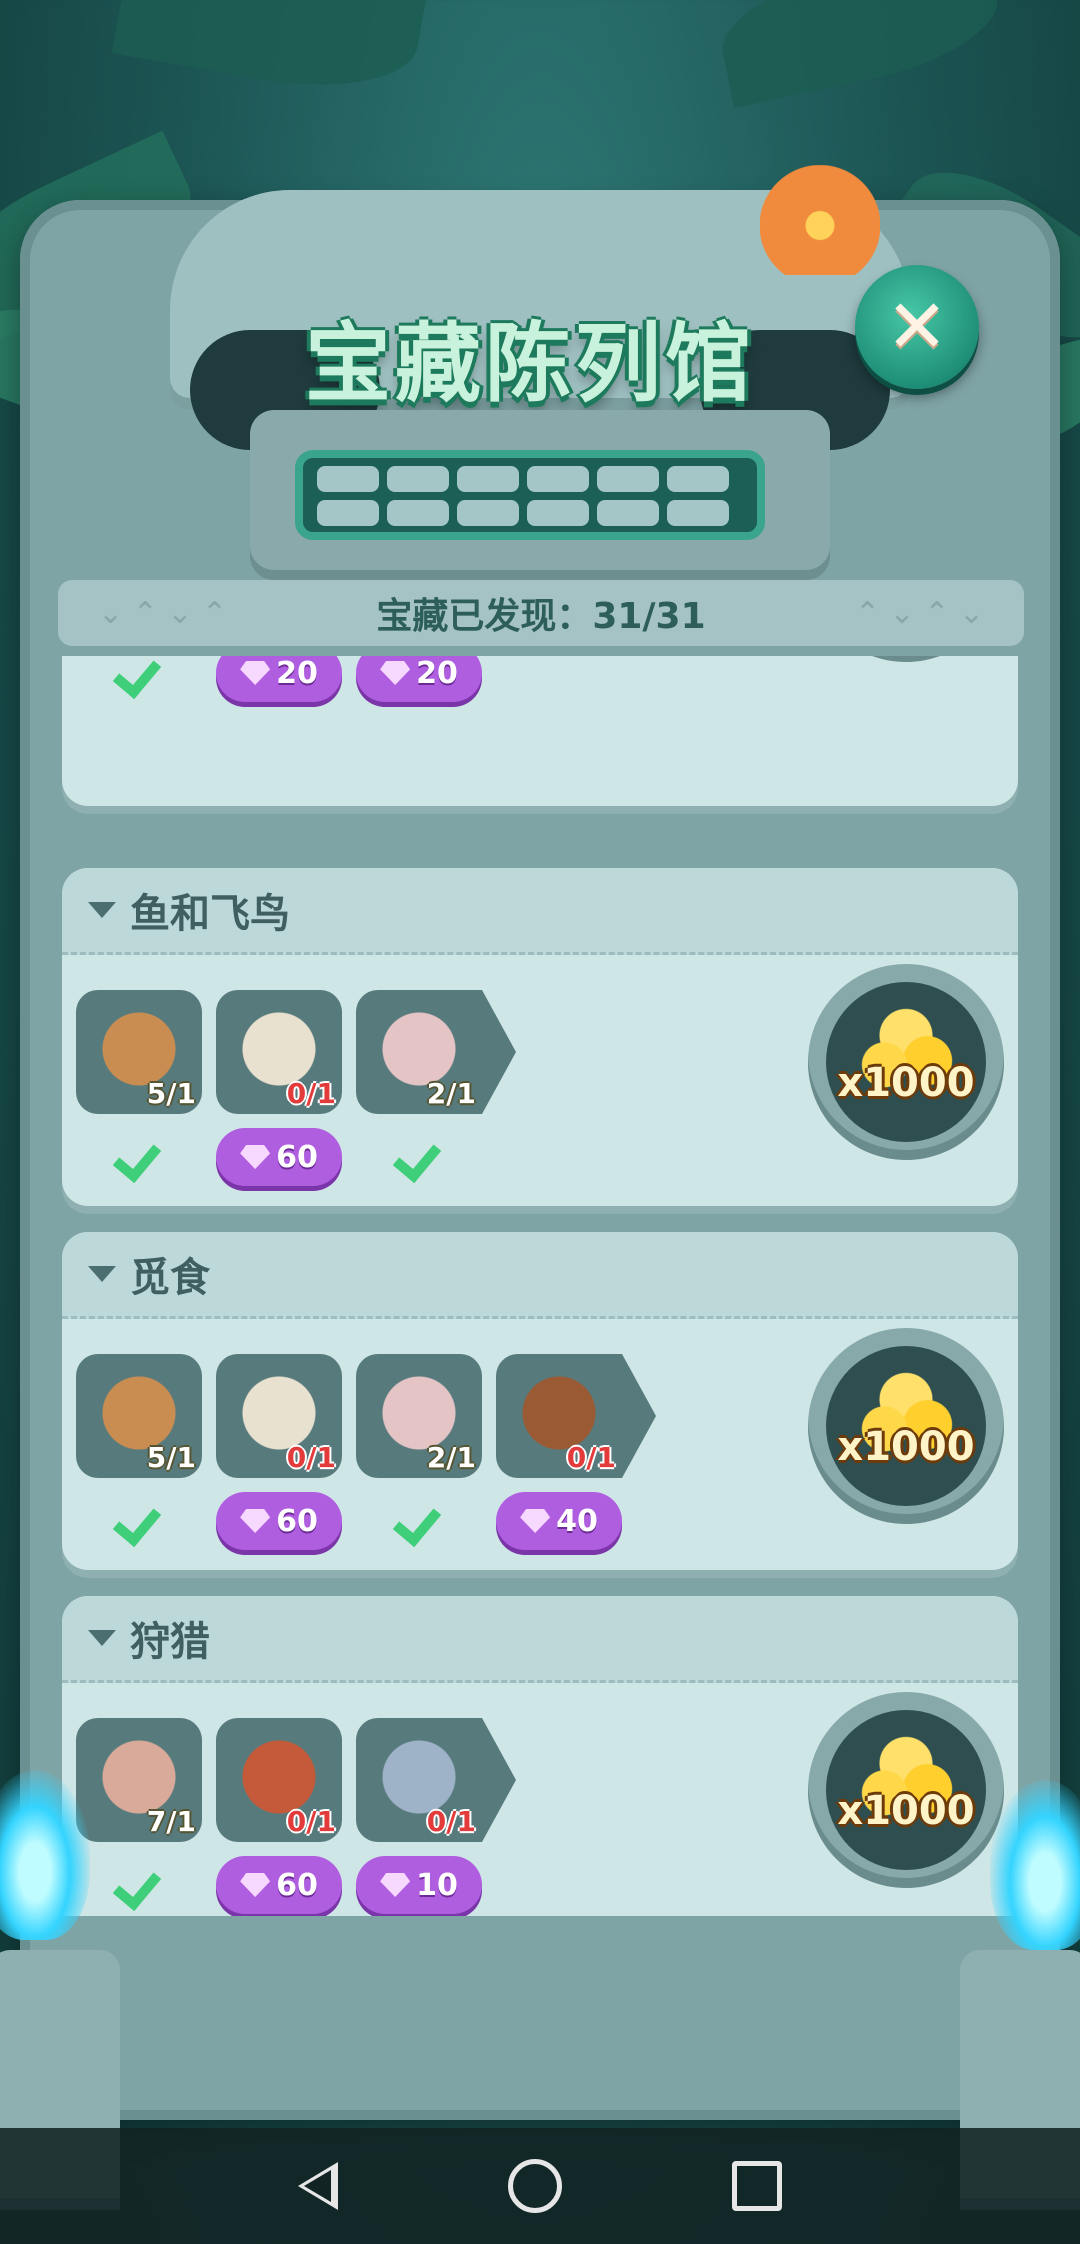 Image resolution: width=1080 pixels, height=2244 pixels. Describe the element at coordinates (757, 2186) in the screenshot. I see `recent-apps-icon` at that location.